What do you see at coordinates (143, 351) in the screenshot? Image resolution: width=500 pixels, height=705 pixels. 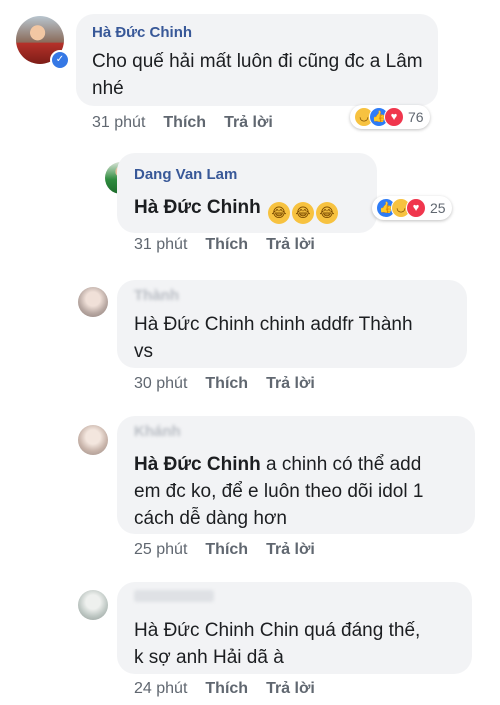 I see `comment-text-line: vs` at bounding box center [143, 351].